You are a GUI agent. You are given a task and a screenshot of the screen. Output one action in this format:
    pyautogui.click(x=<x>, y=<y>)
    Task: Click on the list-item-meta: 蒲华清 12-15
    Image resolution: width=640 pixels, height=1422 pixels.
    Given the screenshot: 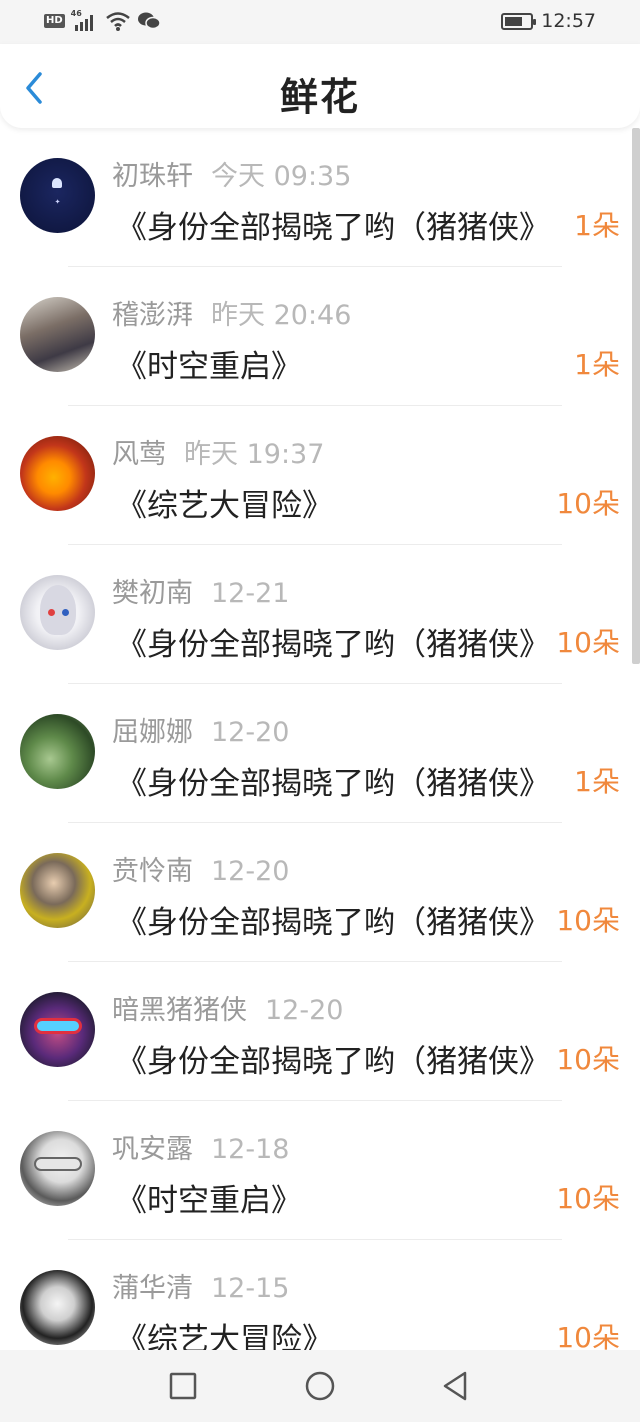 What is the action you would take?
    pyautogui.click(x=200, y=1285)
    